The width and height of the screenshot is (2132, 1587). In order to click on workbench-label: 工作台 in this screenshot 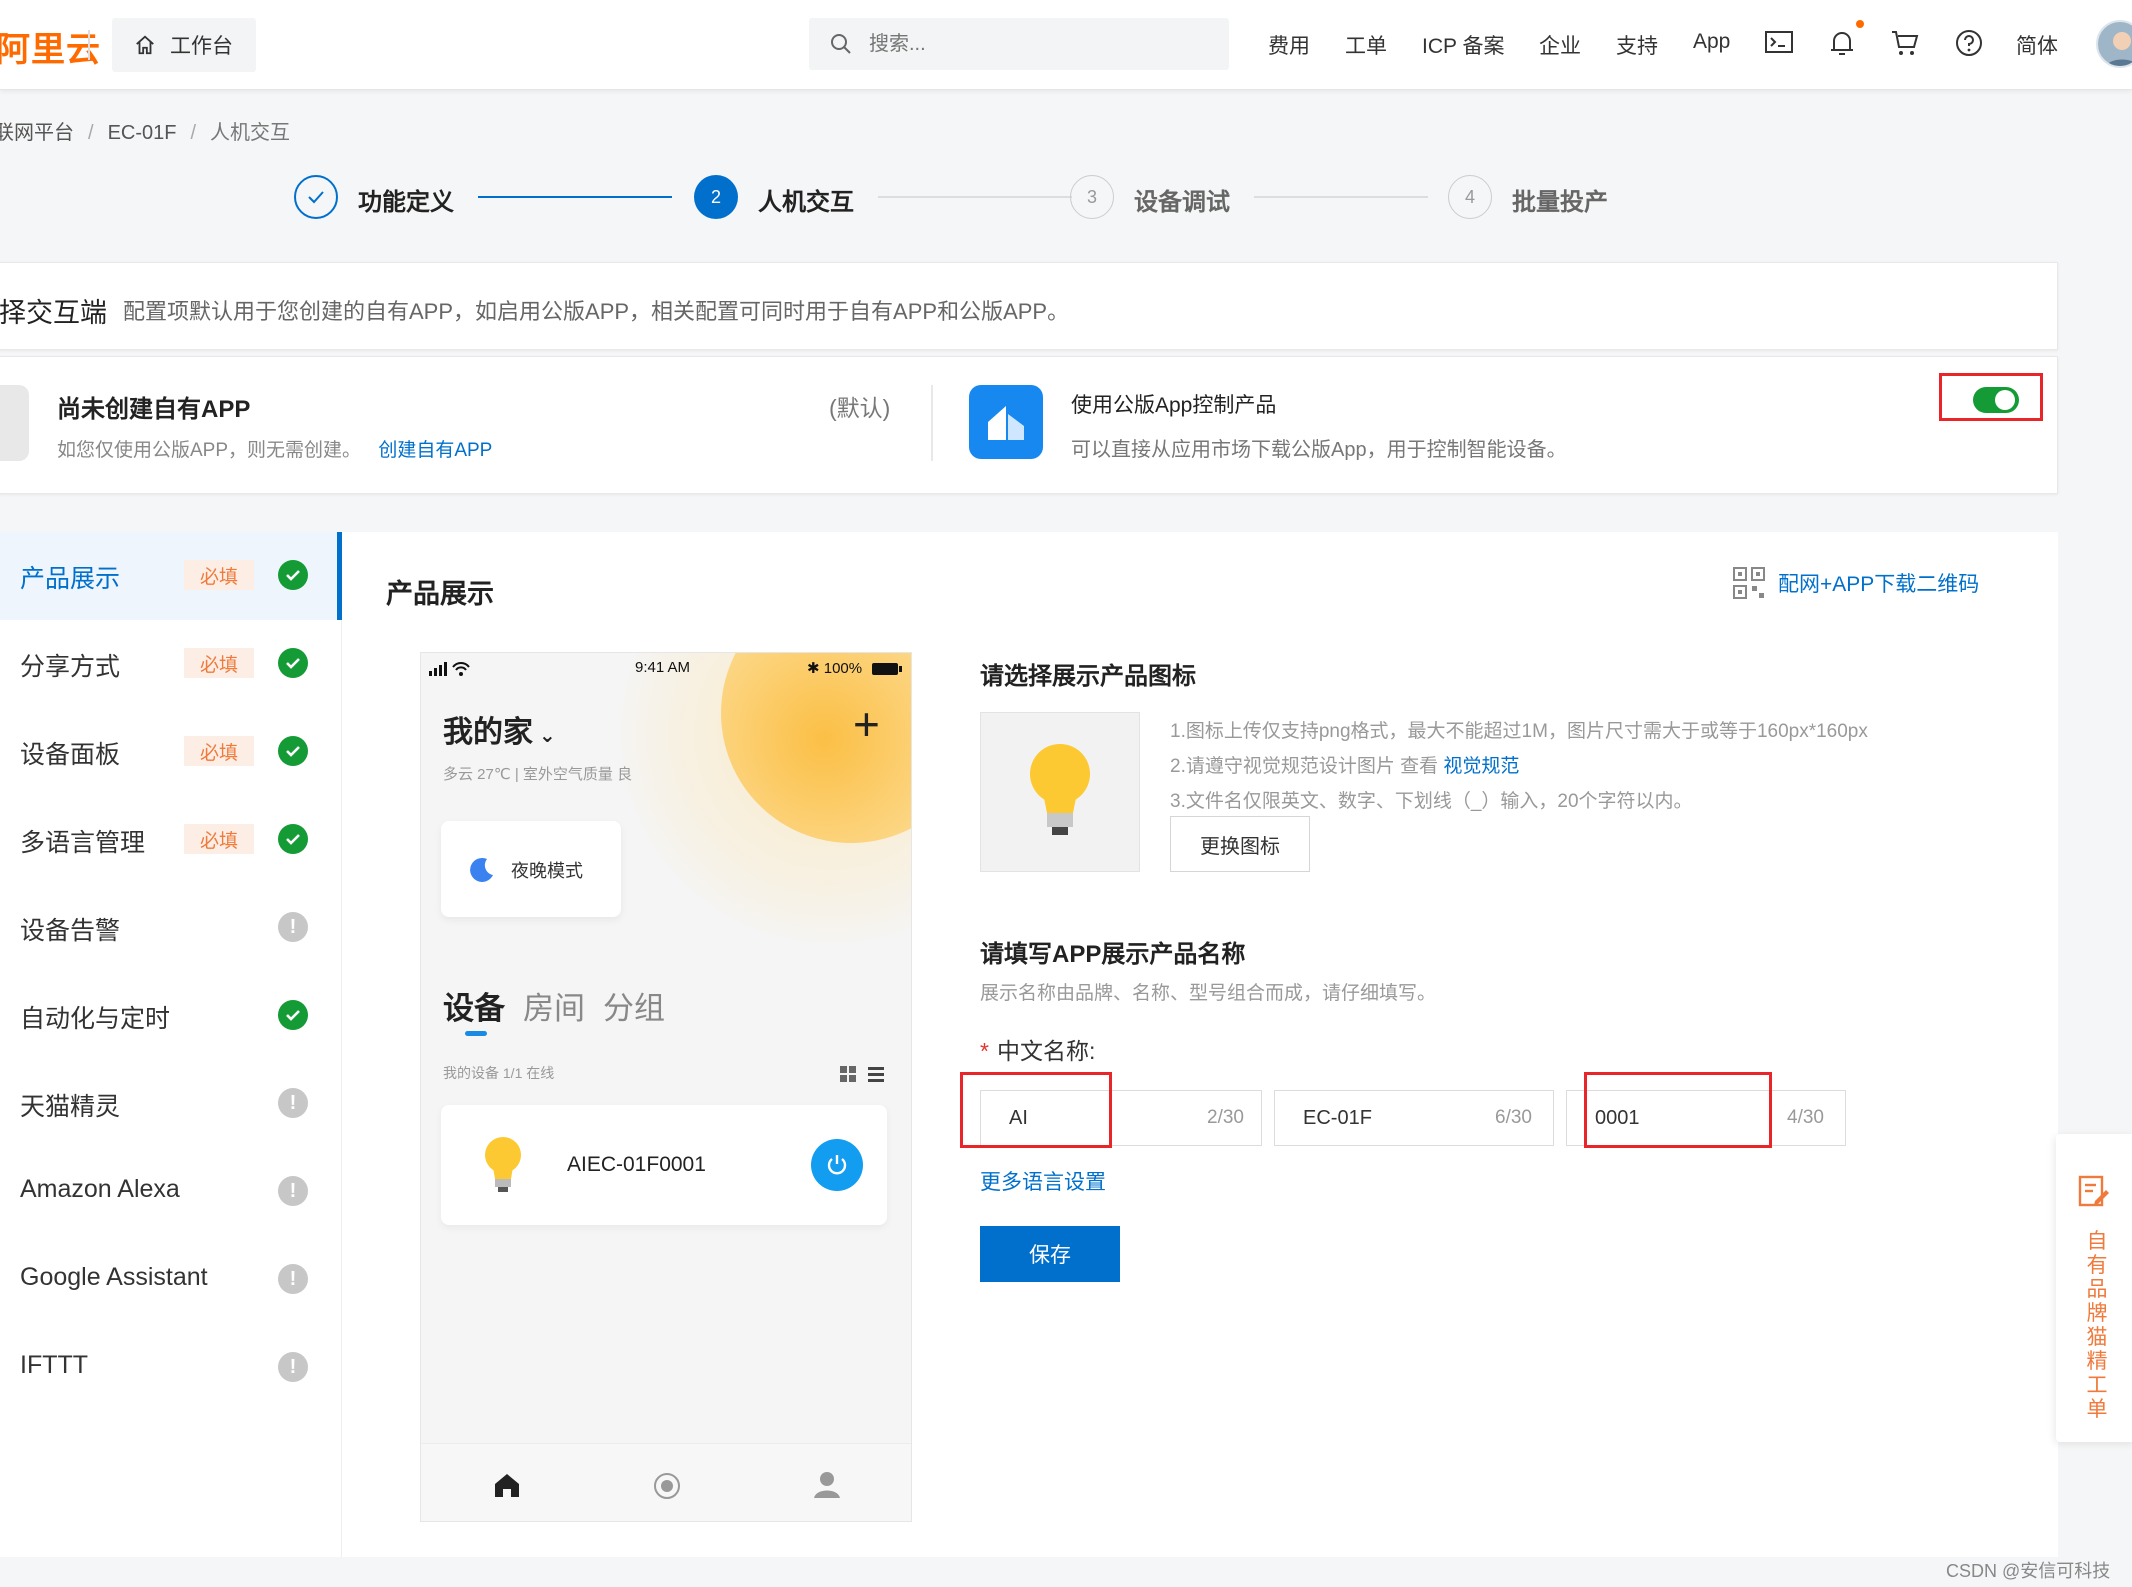, I will do `click(201, 45)`.